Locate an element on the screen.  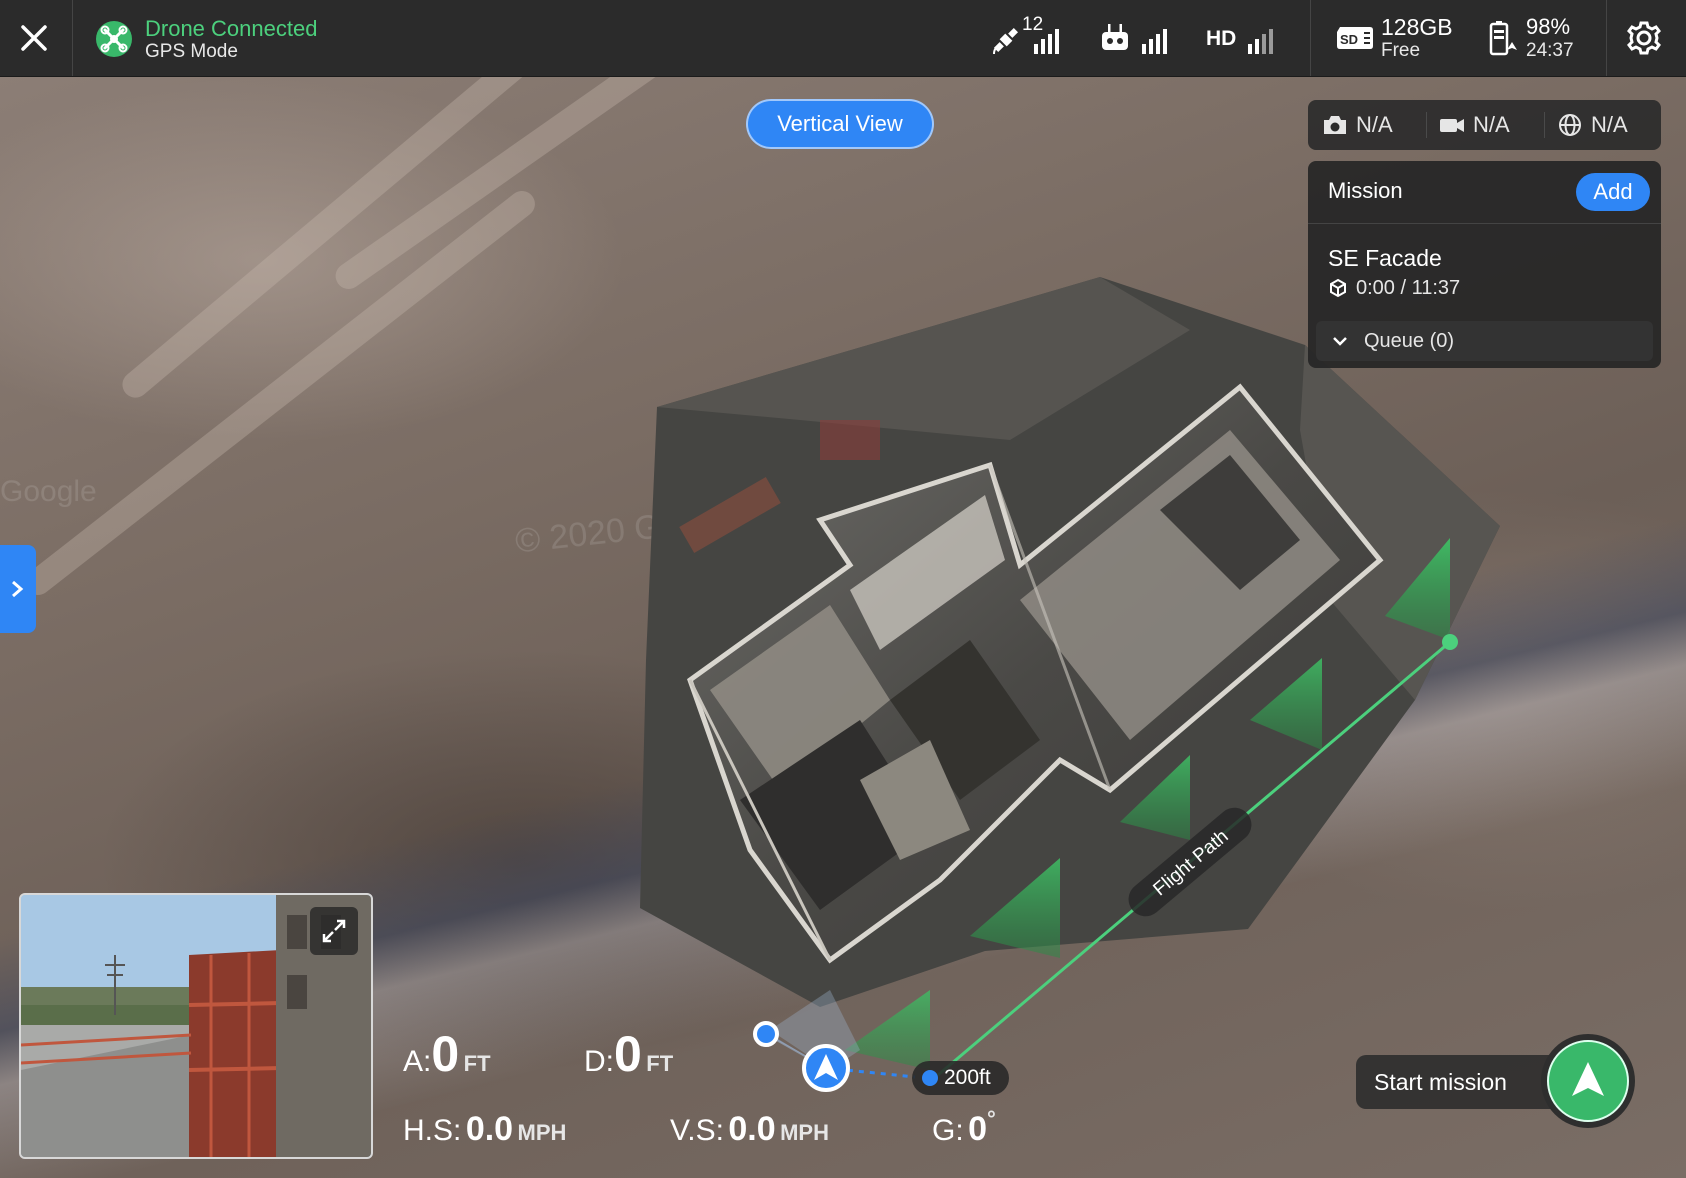
satellite-count: 12 is located at coordinates (1033, 24).